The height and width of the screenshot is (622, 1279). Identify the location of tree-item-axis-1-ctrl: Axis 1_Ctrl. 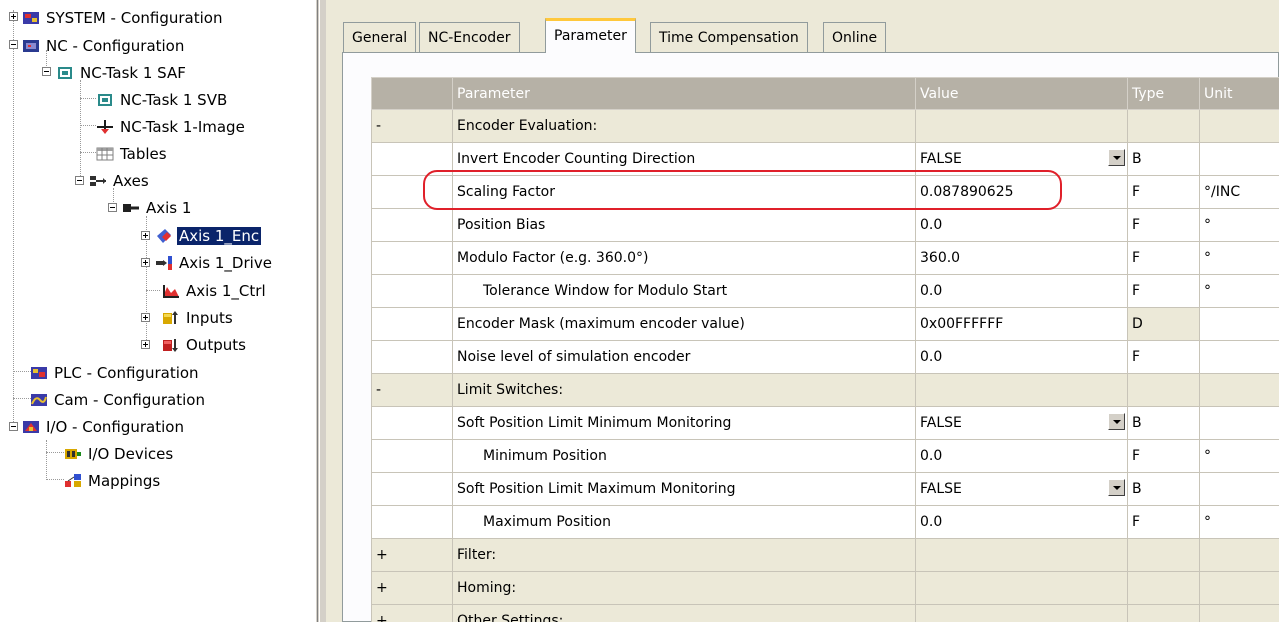
(215, 290).